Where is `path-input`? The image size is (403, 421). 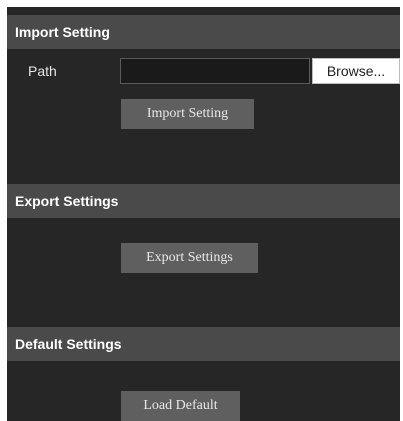 path-input is located at coordinates (215, 71).